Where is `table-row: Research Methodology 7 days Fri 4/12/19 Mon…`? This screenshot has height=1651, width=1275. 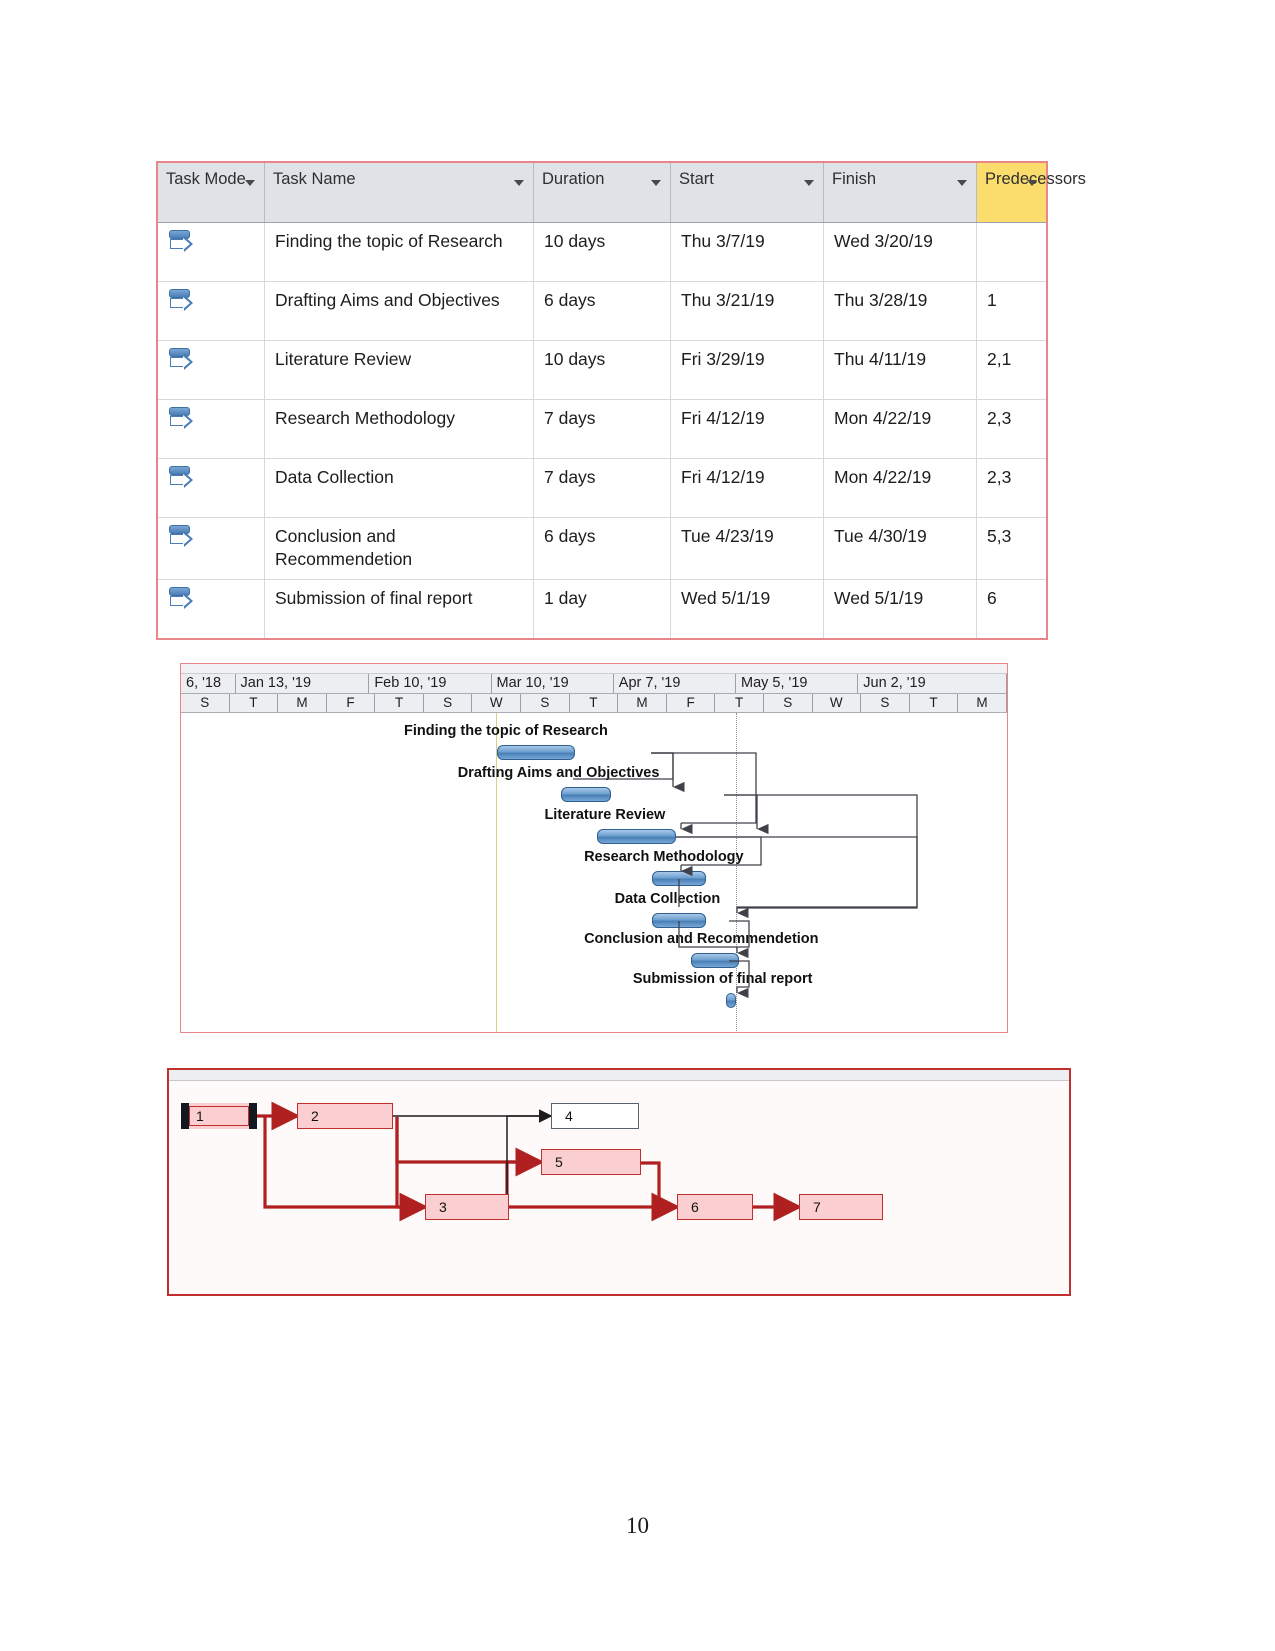
table-row: Research Methodology 7 days Fri 4/12/19 Mon… is located at coordinates (602, 429).